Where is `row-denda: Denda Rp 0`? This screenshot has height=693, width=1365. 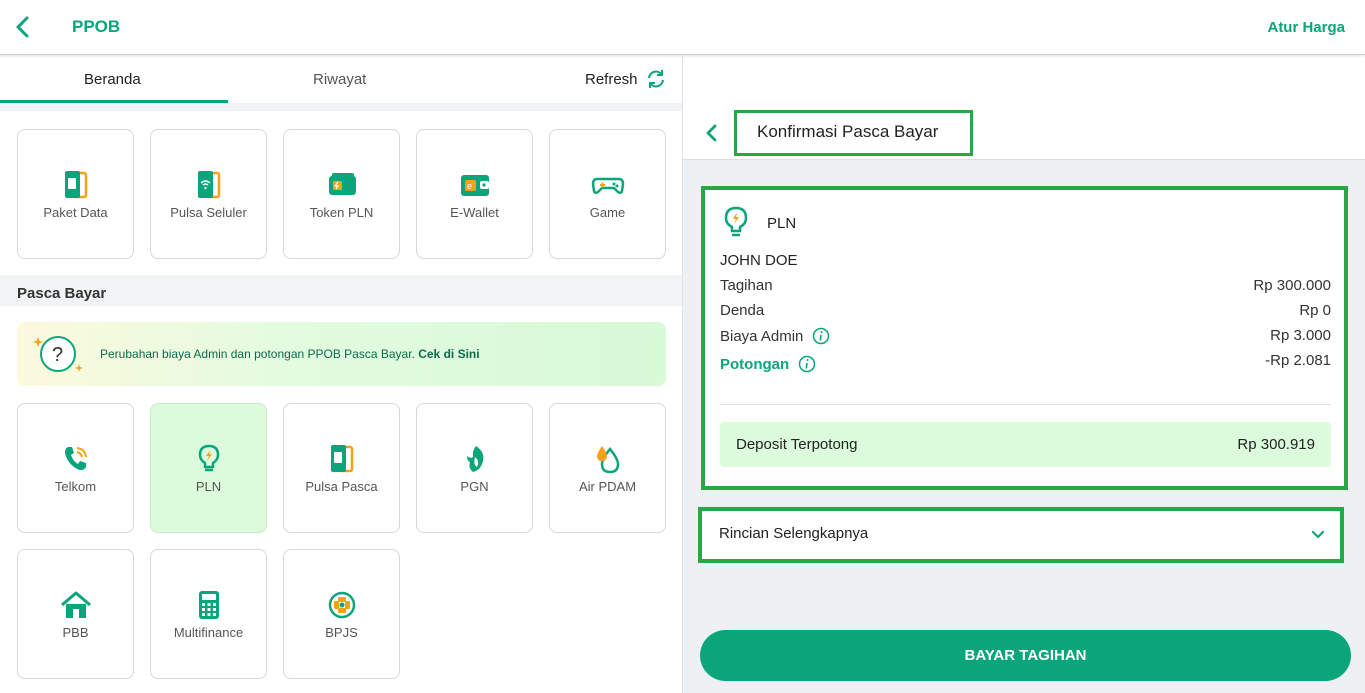 row-denda: Denda Rp 0 is located at coordinates (1025, 313).